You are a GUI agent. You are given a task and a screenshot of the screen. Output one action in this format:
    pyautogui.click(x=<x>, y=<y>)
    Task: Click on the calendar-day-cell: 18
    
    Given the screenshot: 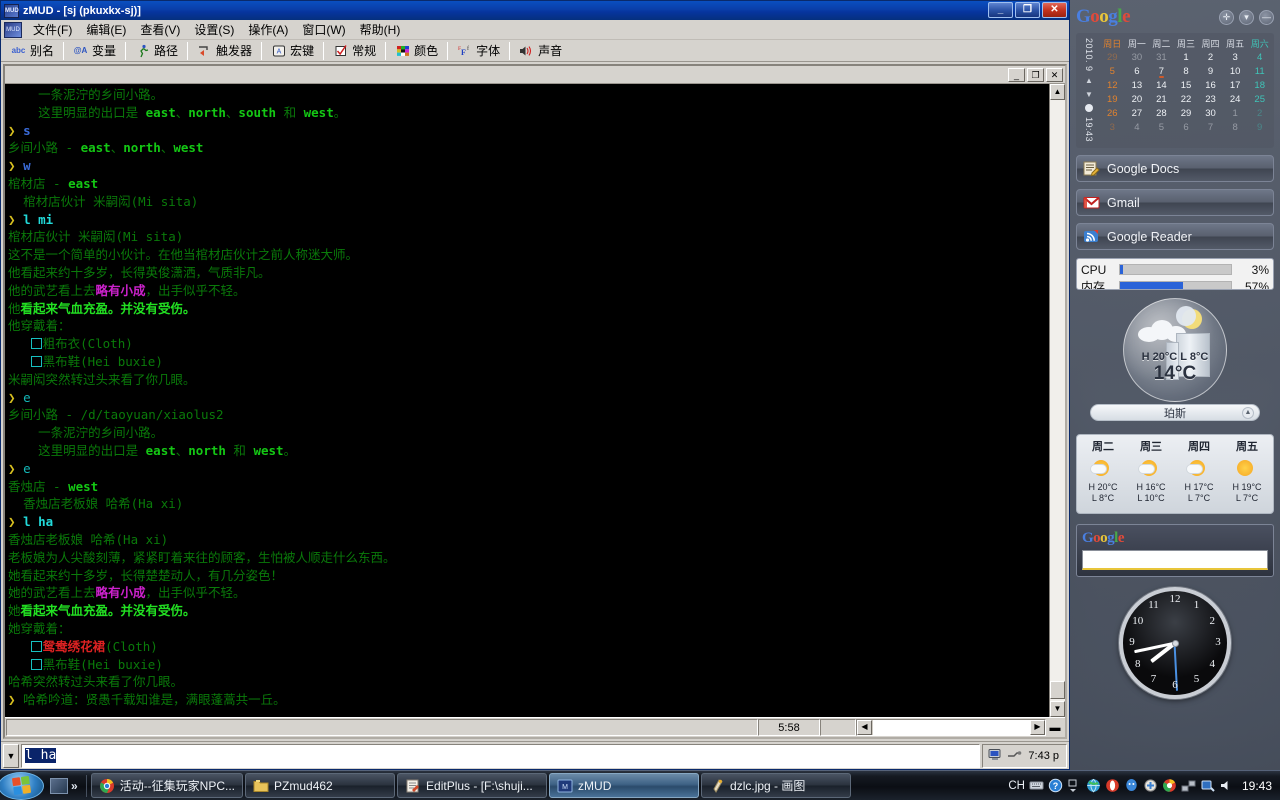 What is the action you would take?
    pyautogui.click(x=1259, y=85)
    